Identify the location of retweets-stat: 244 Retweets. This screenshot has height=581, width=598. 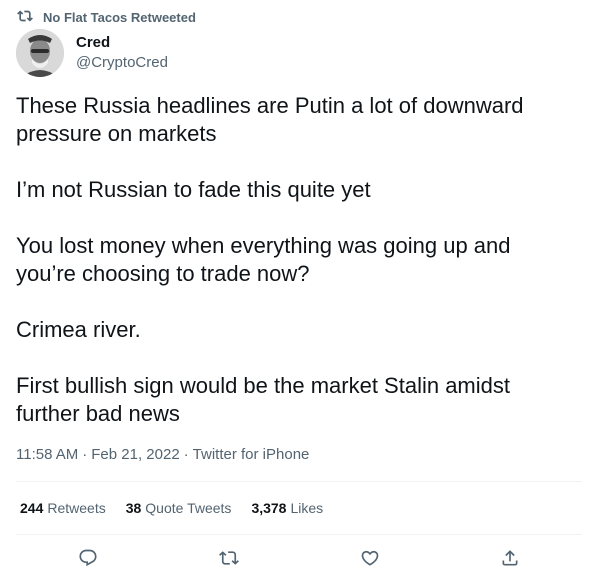
(63, 508).